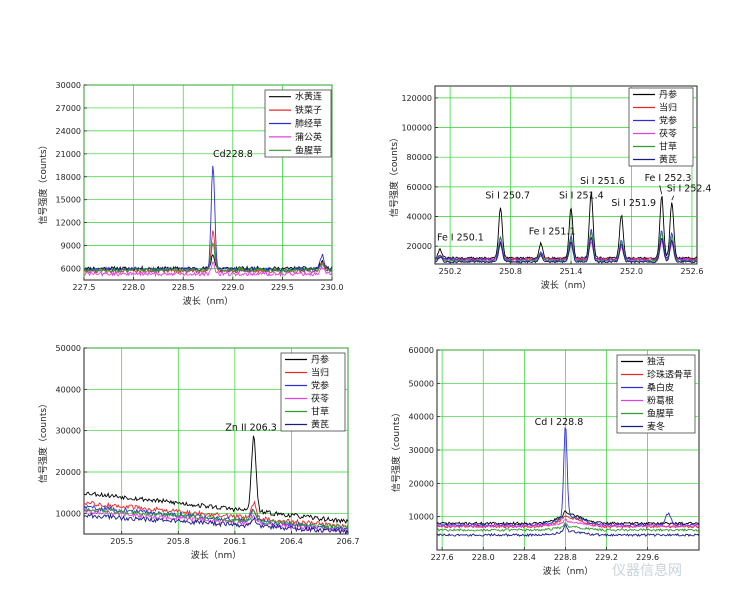 The image size is (747, 589). I want to click on x-tick-label: 229.6, so click(647, 557).